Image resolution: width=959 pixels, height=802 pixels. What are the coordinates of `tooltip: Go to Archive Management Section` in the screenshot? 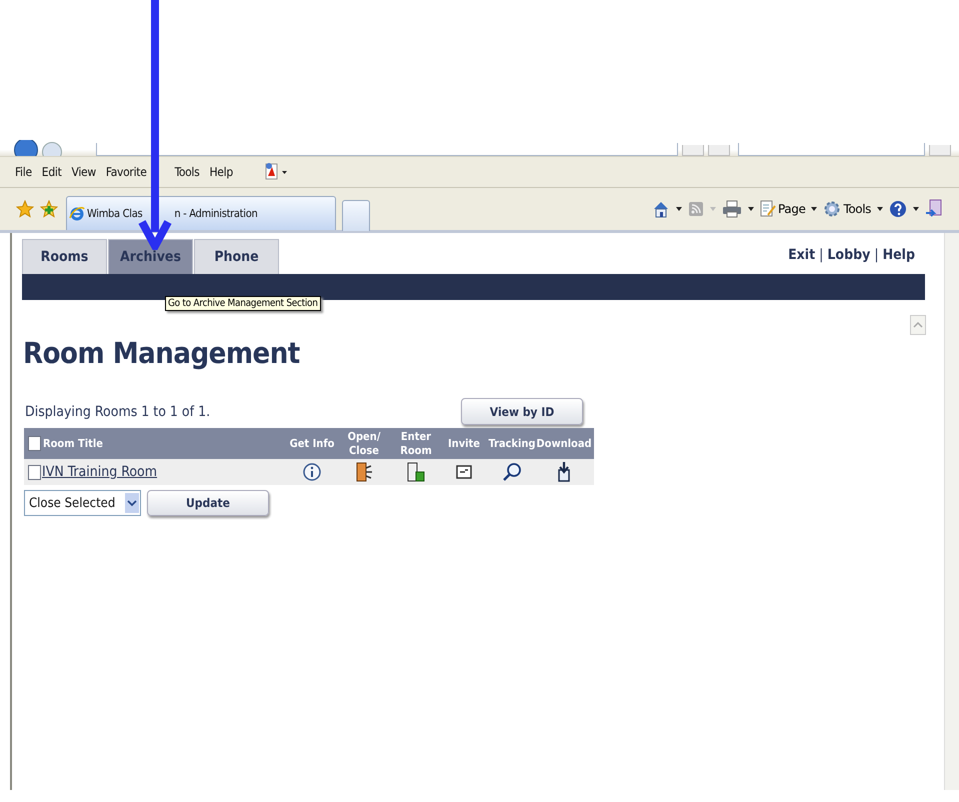 It's located at (243, 303).